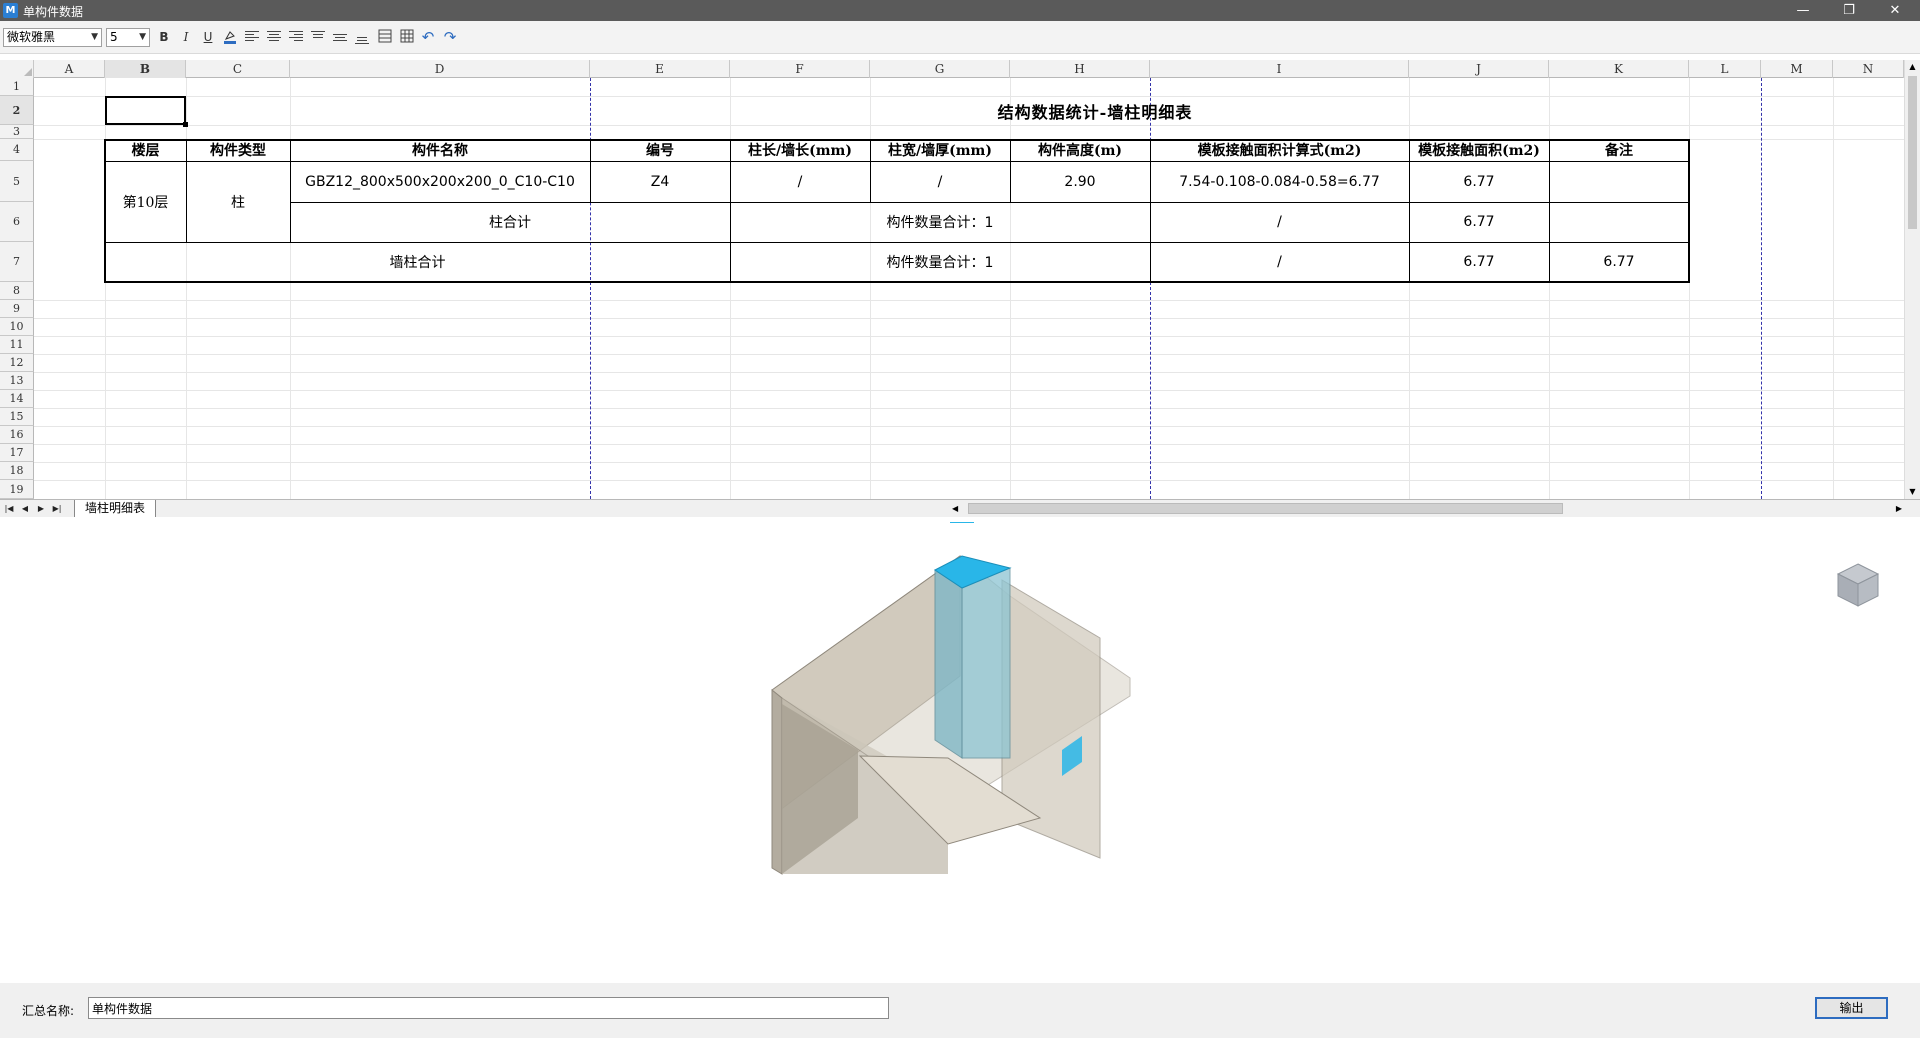  What do you see at coordinates (17, 489) in the screenshot?
I see `row-header: 19` at bounding box center [17, 489].